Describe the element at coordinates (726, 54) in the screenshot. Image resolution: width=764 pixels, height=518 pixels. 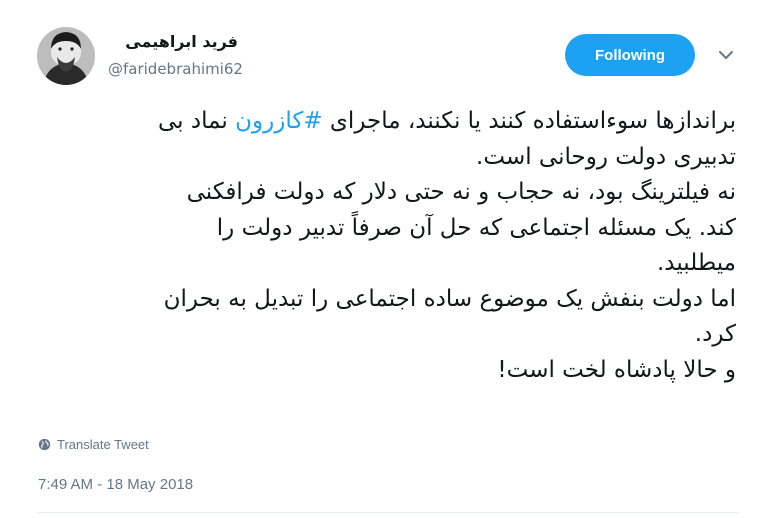
I see `chevron-down-icon` at that location.